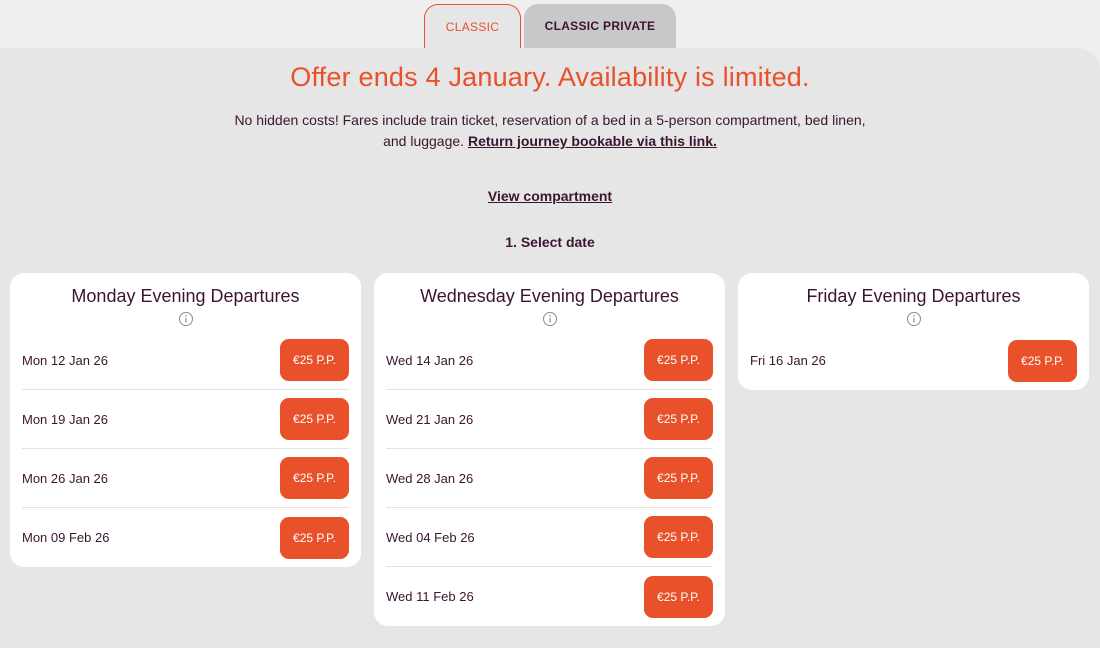 The height and width of the screenshot is (648, 1100). What do you see at coordinates (549, 596) in the screenshot?
I see `departure-row: Wed 11 Feb 26 €25 P.P.` at bounding box center [549, 596].